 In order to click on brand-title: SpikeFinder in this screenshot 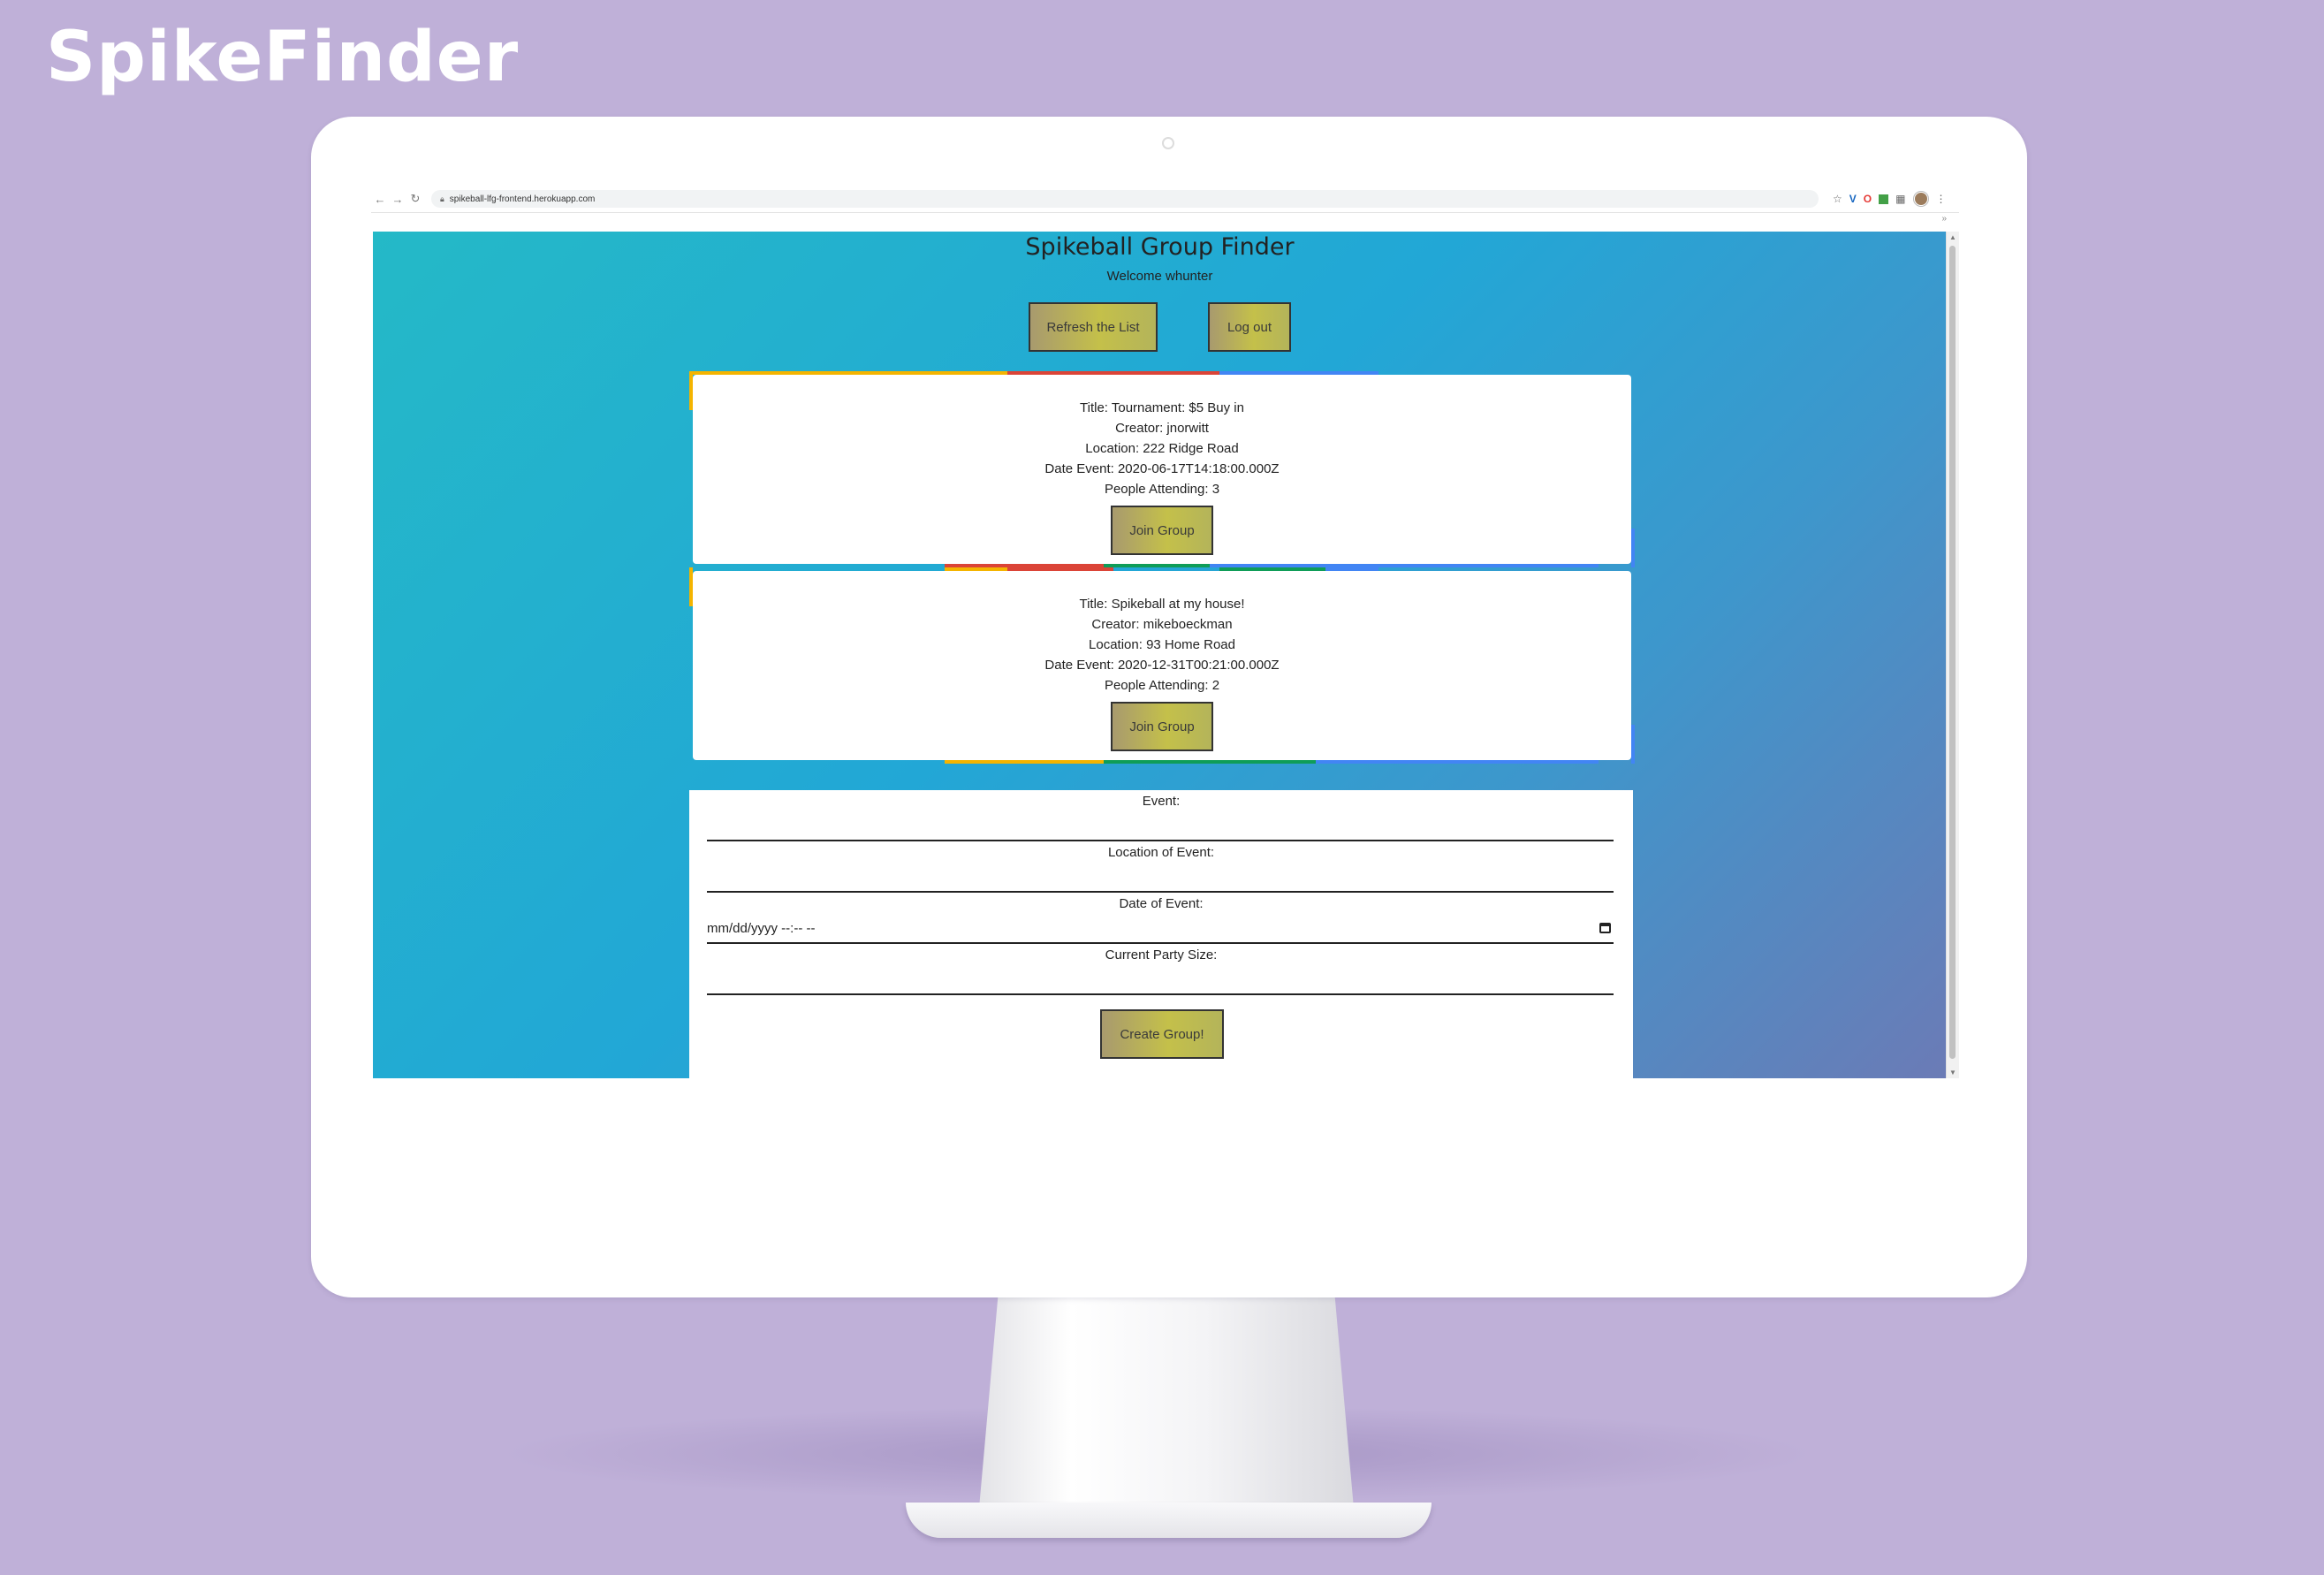, I will do `click(283, 58)`.